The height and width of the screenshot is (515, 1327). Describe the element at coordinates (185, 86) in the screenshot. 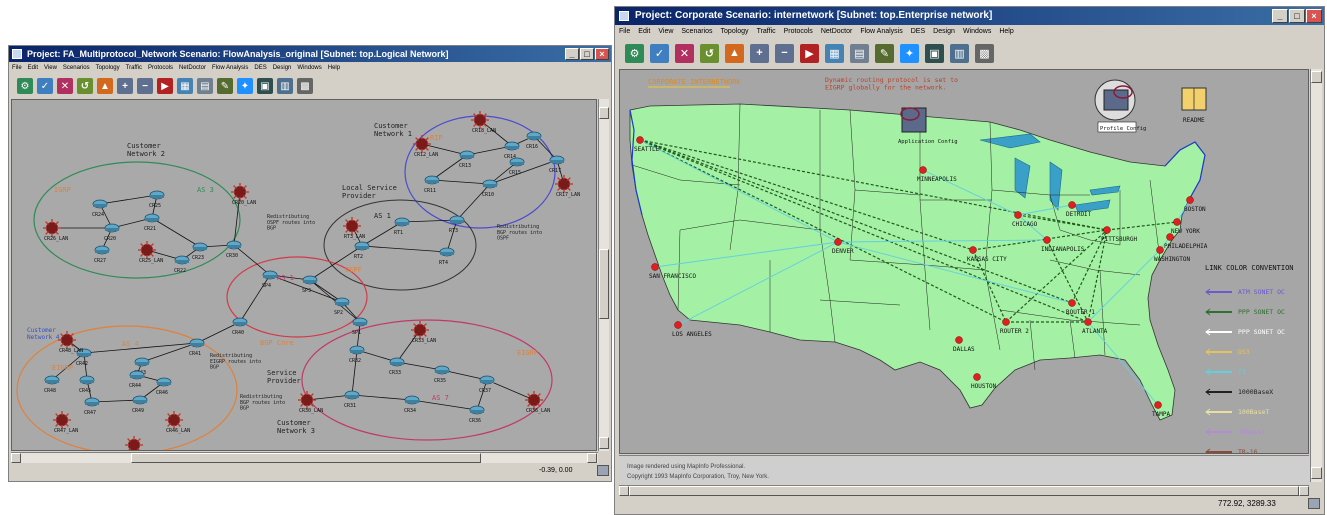

I see `view-results-icon: ▦` at that location.